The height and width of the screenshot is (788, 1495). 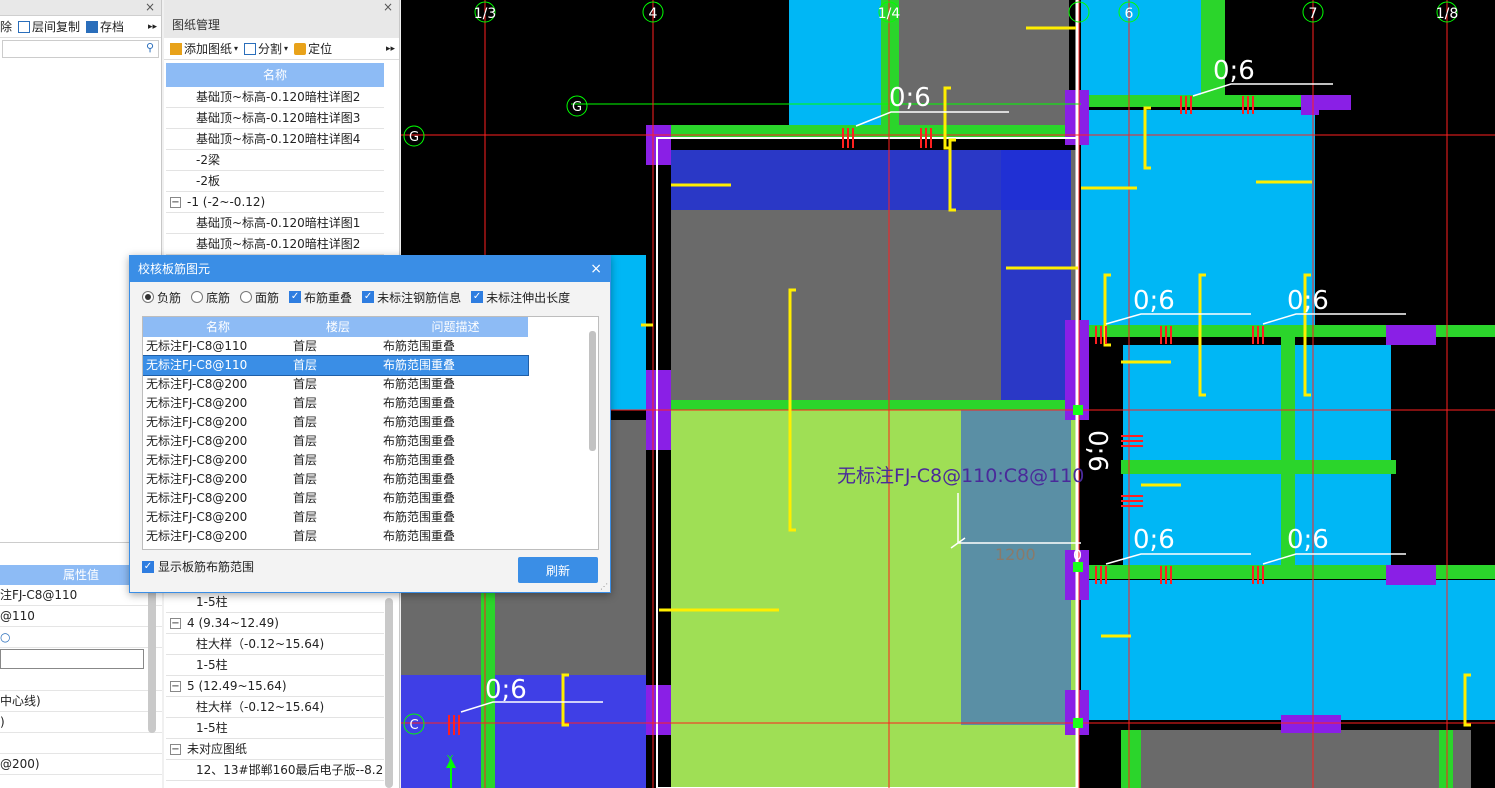 What do you see at coordinates (204, 48) in the screenshot?
I see `add-drawing-button: 添加图纸 ▾` at bounding box center [204, 48].